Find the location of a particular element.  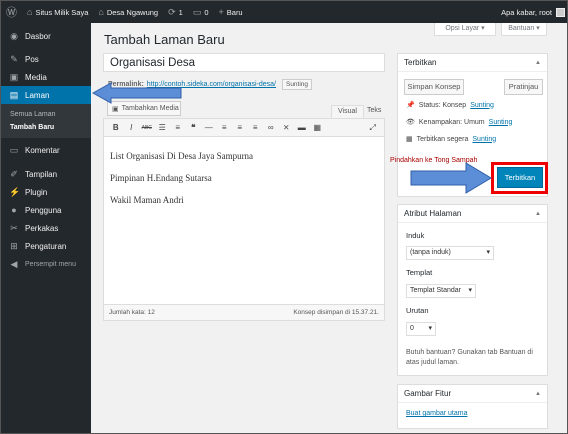

menu-pengaturan: ⊞ Pengaturan is located at coordinates (46, 246).